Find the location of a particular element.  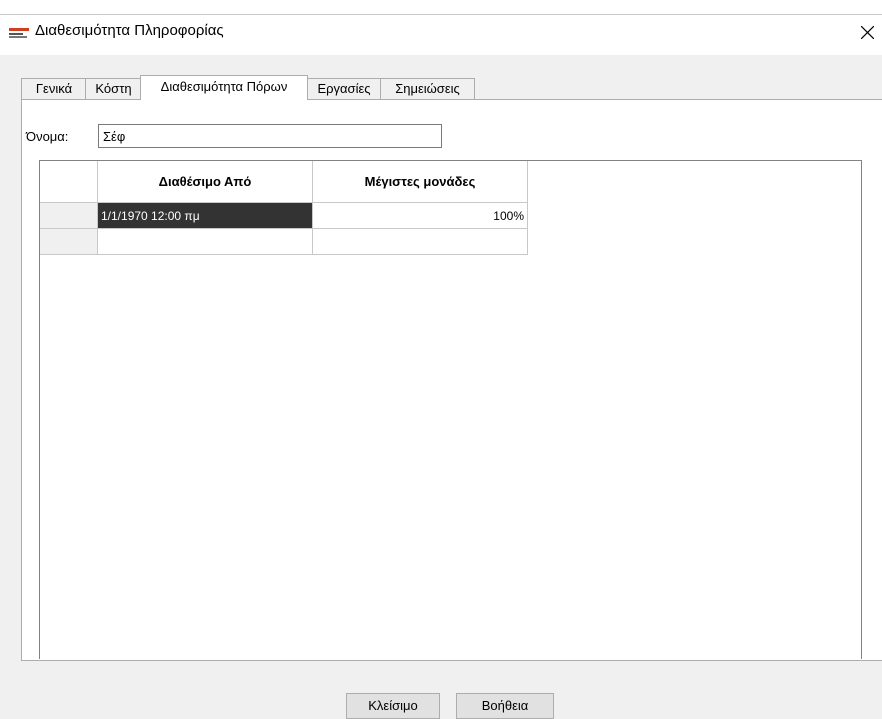

help-button: Βοήθεια is located at coordinates (505, 706).